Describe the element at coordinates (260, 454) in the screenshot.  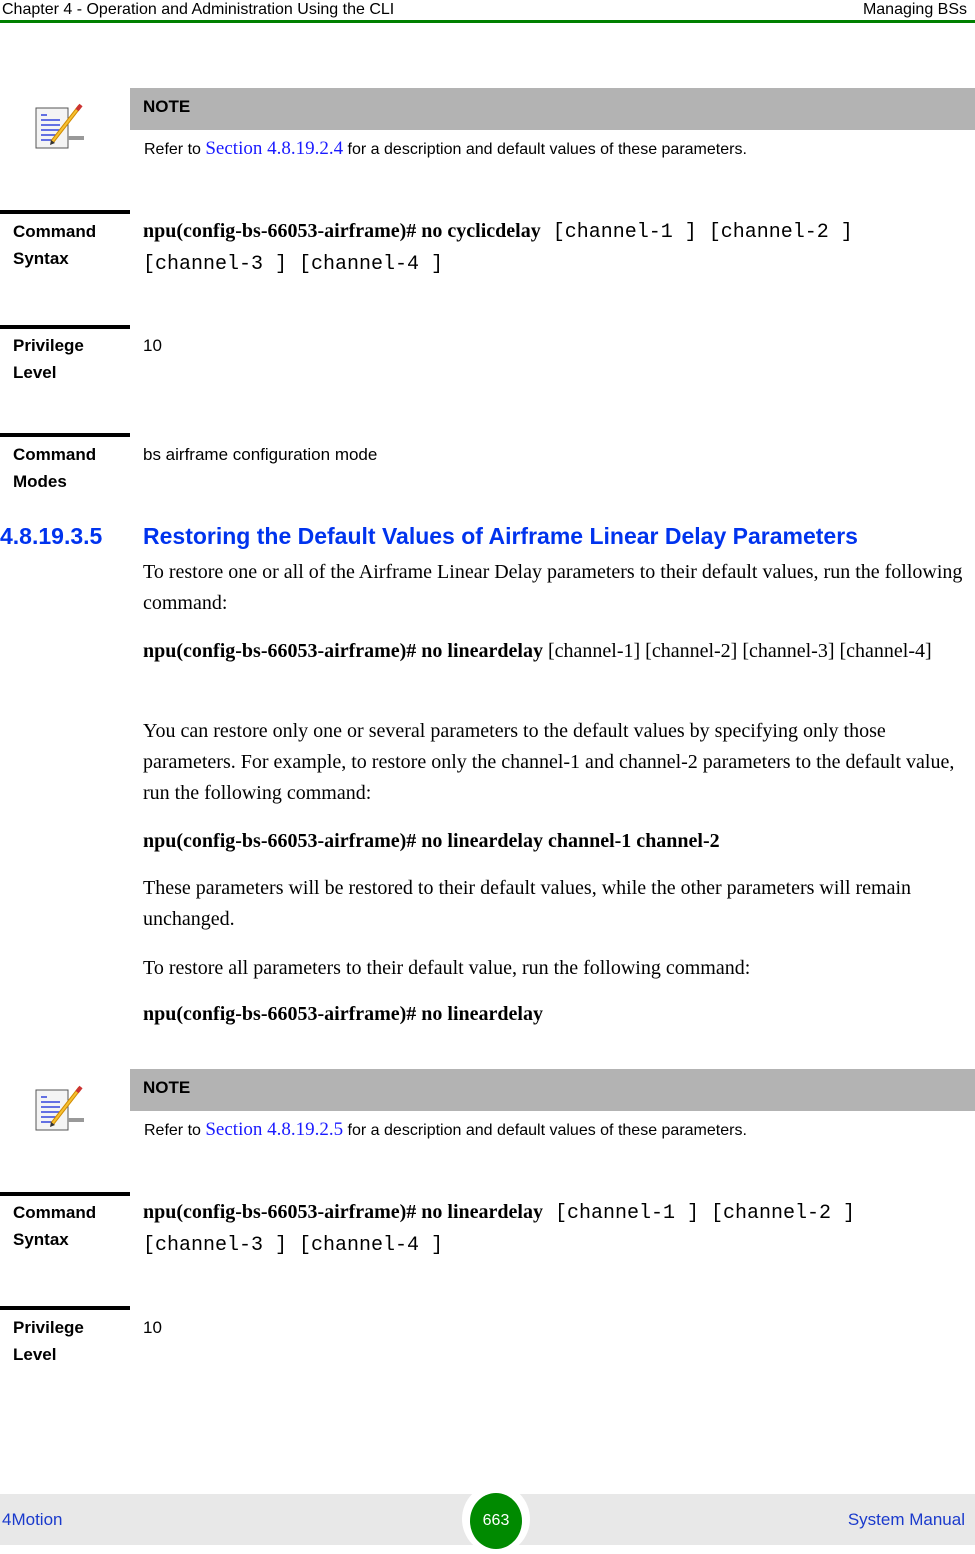
I see `command-modes-value: bs airframe configuration mode` at that location.